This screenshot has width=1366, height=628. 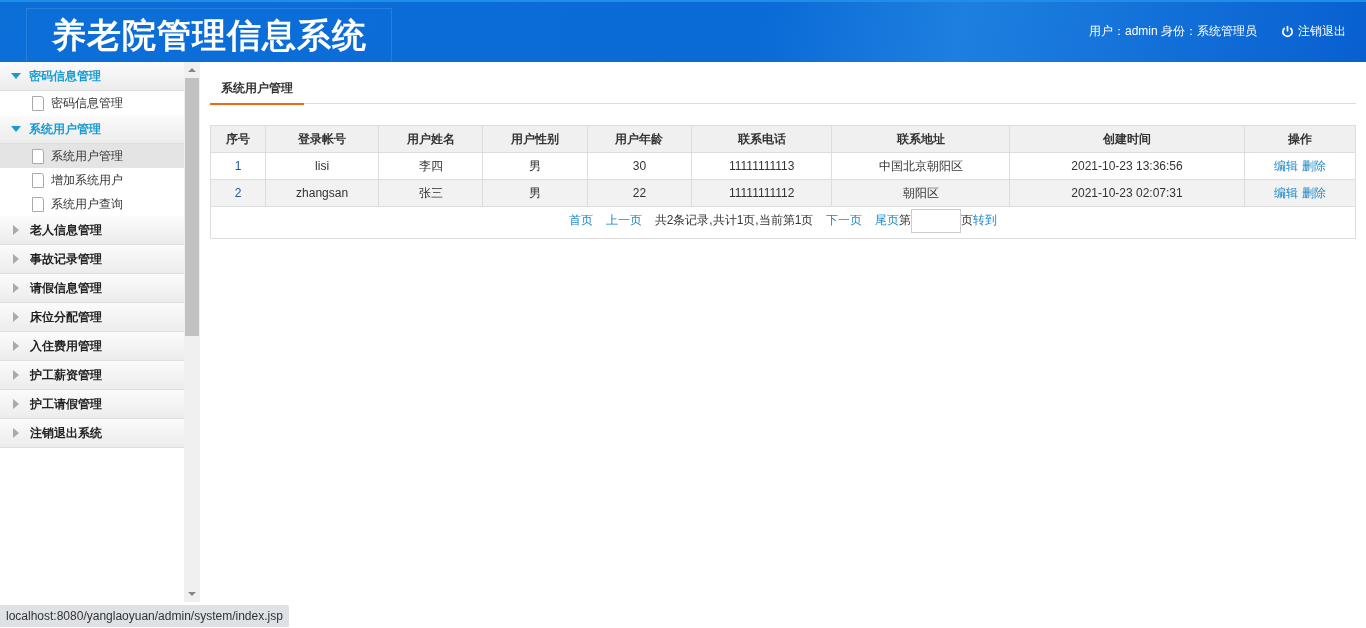 I want to click on menu-group: 请假信息管理, so click(x=92, y=288).